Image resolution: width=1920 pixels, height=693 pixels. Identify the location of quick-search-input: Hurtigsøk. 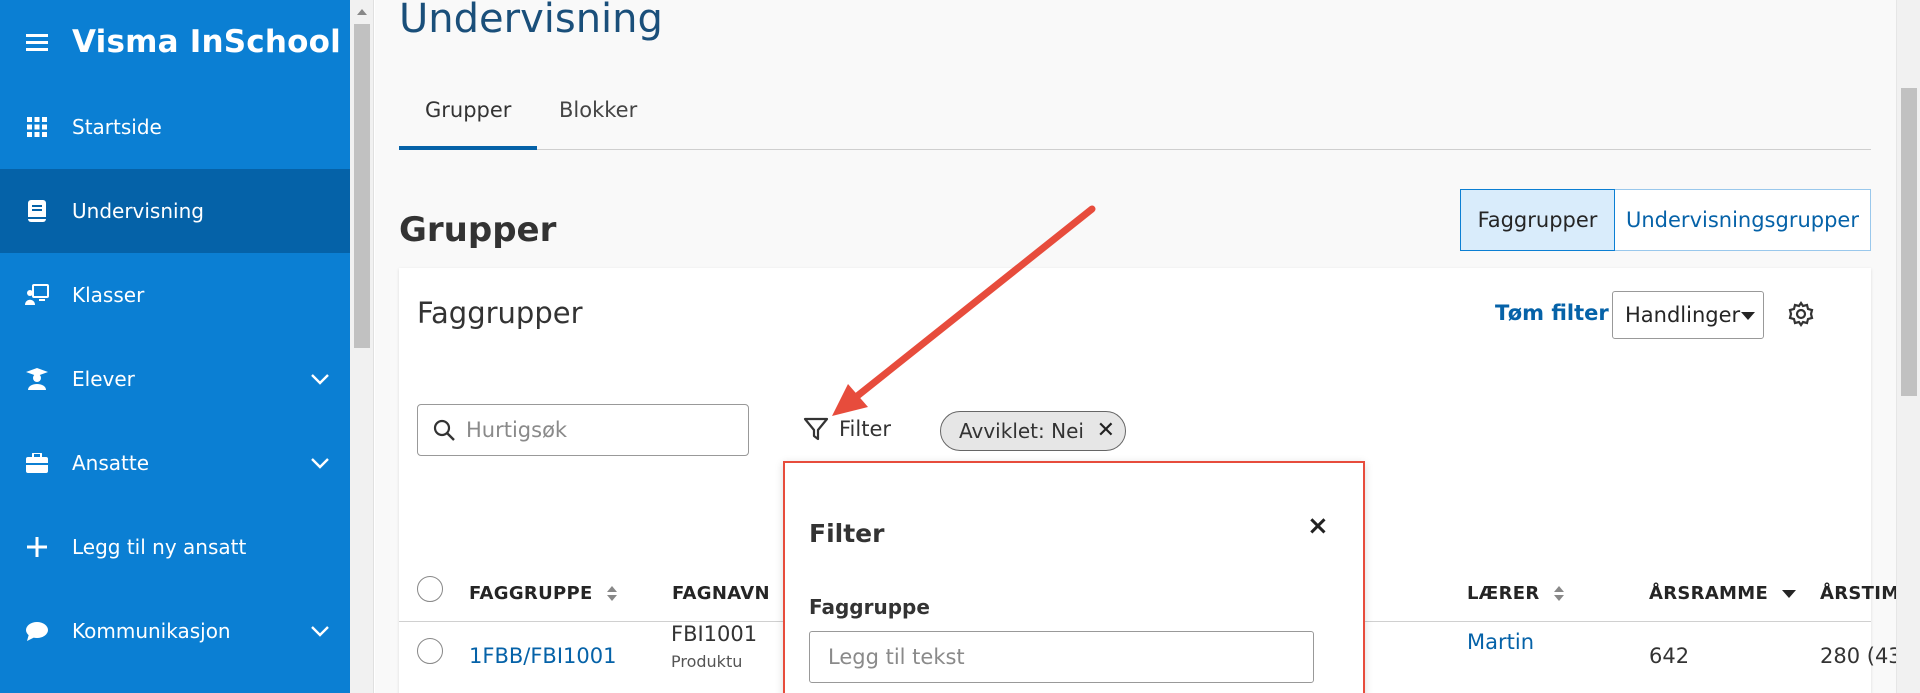
(583, 430).